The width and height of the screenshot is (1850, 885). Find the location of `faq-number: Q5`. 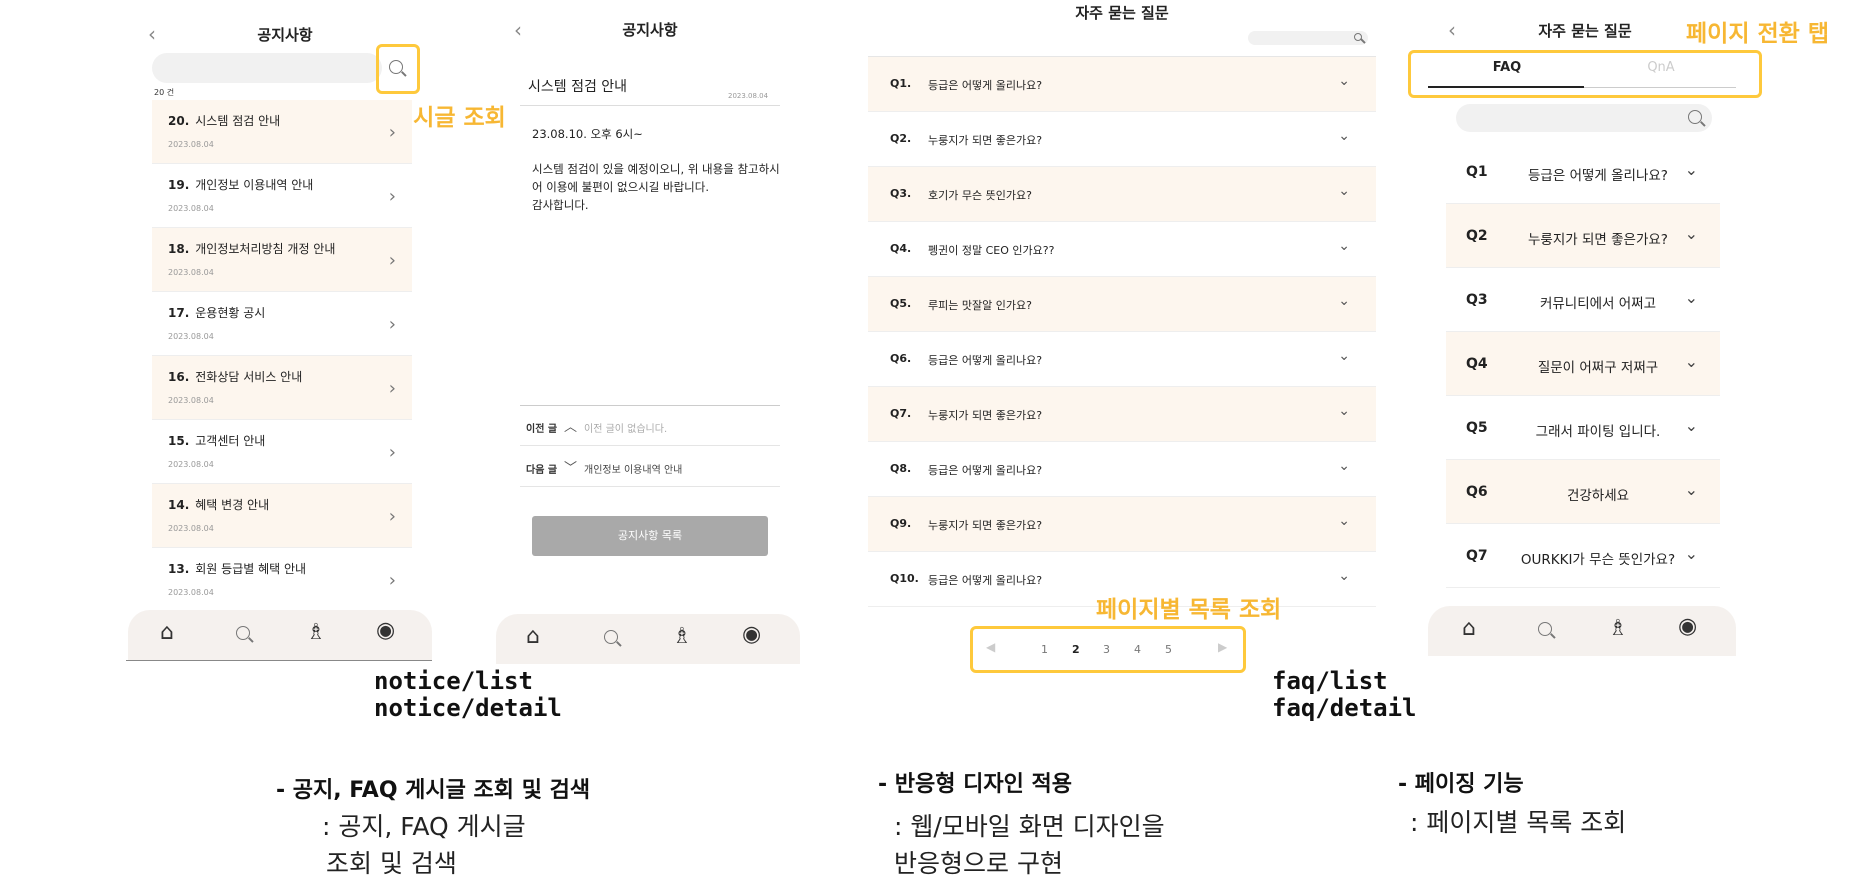

faq-number: Q5 is located at coordinates (1477, 428).